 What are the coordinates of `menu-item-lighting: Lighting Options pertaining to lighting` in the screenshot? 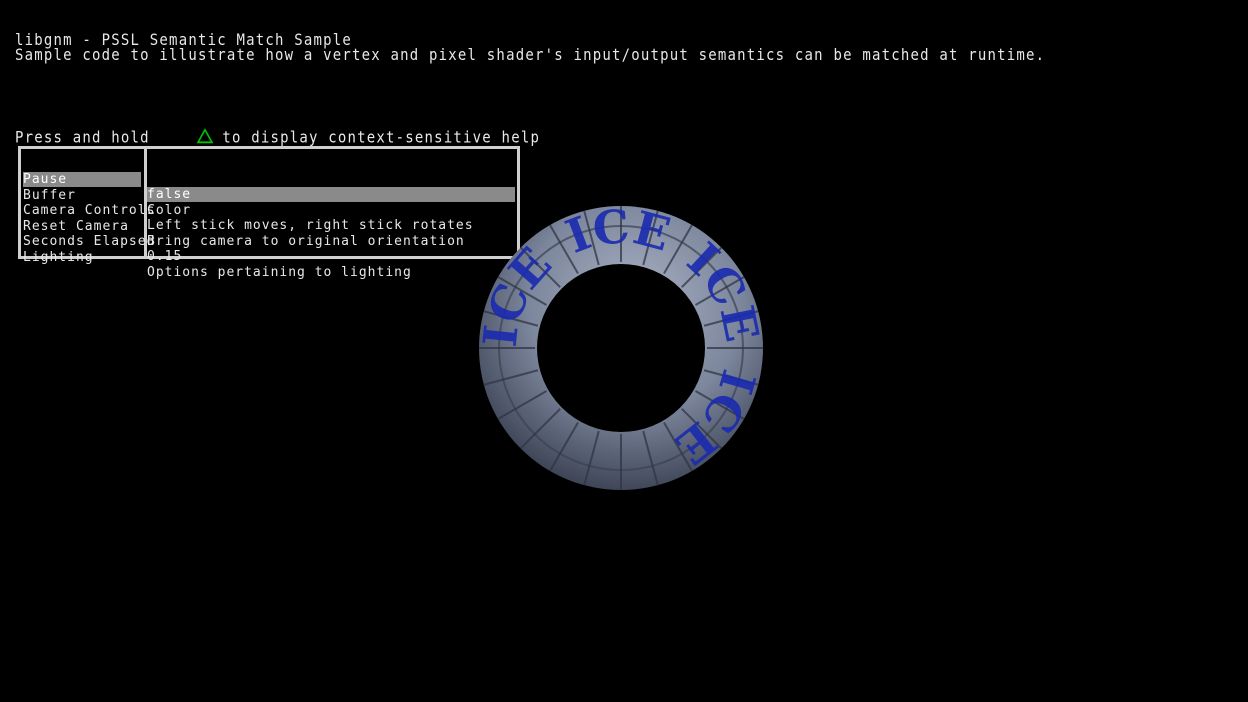 It's located at (269, 257).